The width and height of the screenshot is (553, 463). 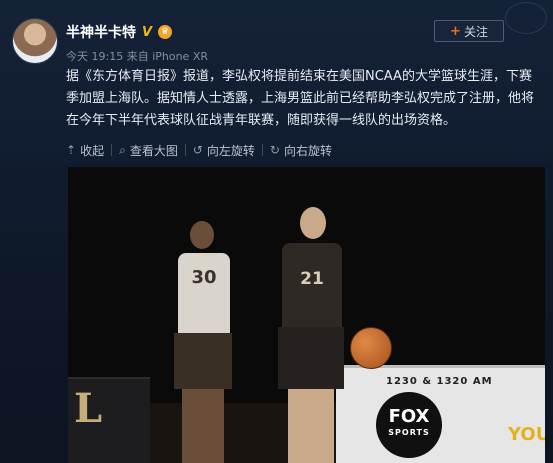 I want to click on view-large-button: ⌕ 查看大图, so click(x=148, y=150).